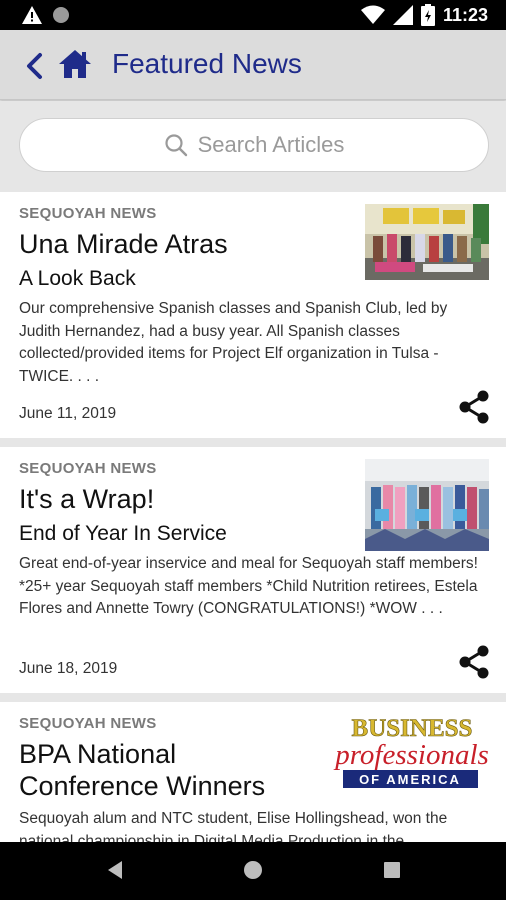  I want to click on bpa-logo-line1: BUSINESS, so click(412, 728).